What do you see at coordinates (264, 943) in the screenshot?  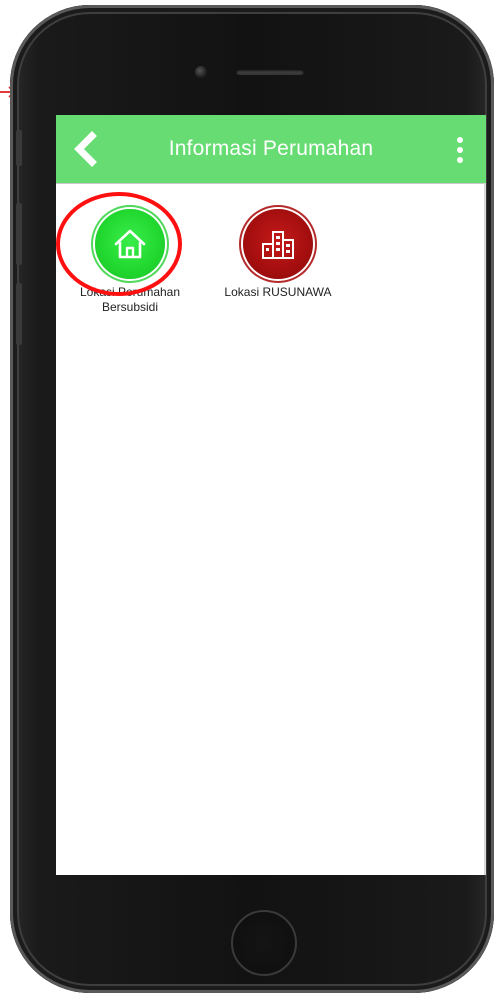 I see `home-button` at bounding box center [264, 943].